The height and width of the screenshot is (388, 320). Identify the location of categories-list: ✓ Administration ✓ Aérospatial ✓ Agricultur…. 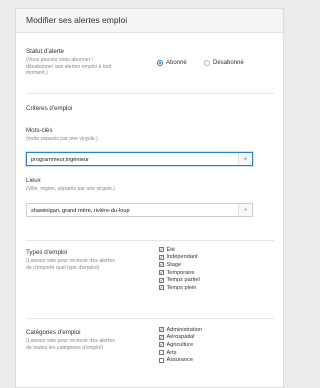
(180, 345).